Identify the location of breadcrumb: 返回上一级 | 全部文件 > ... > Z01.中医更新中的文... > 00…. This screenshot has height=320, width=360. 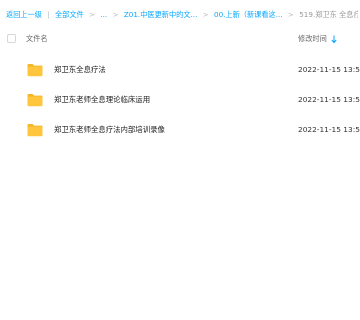
(182, 15).